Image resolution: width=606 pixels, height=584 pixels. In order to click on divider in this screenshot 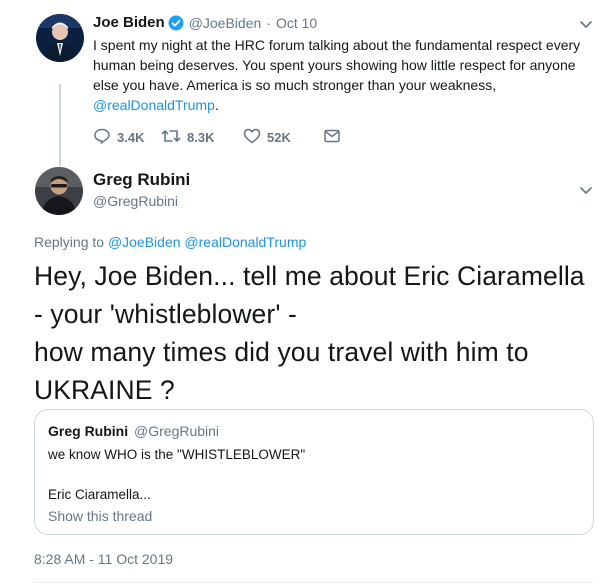, I will do `click(314, 582)`.